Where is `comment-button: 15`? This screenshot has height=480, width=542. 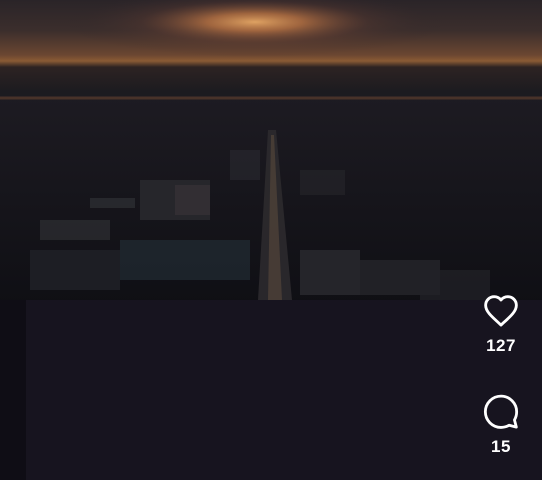 comment-button: 15 is located at coordinates (501, 425).